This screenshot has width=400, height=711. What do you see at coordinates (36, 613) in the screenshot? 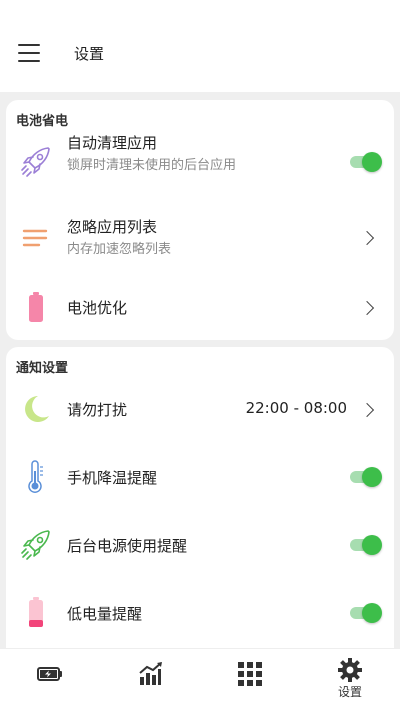
I see `low-battery-icon` at bounding box center [36, 613].